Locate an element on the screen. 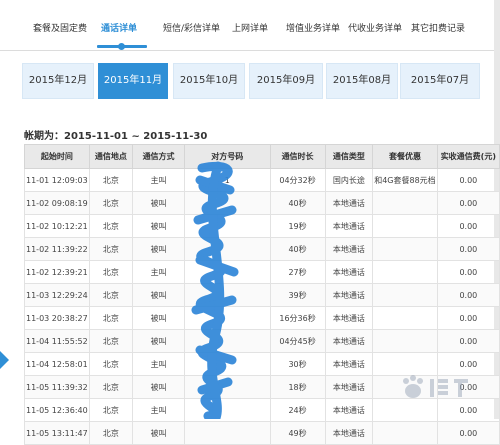 The width and height of the screenshot is (500, 445). column-header: 通信地点 is located at coordinates (111, 156).